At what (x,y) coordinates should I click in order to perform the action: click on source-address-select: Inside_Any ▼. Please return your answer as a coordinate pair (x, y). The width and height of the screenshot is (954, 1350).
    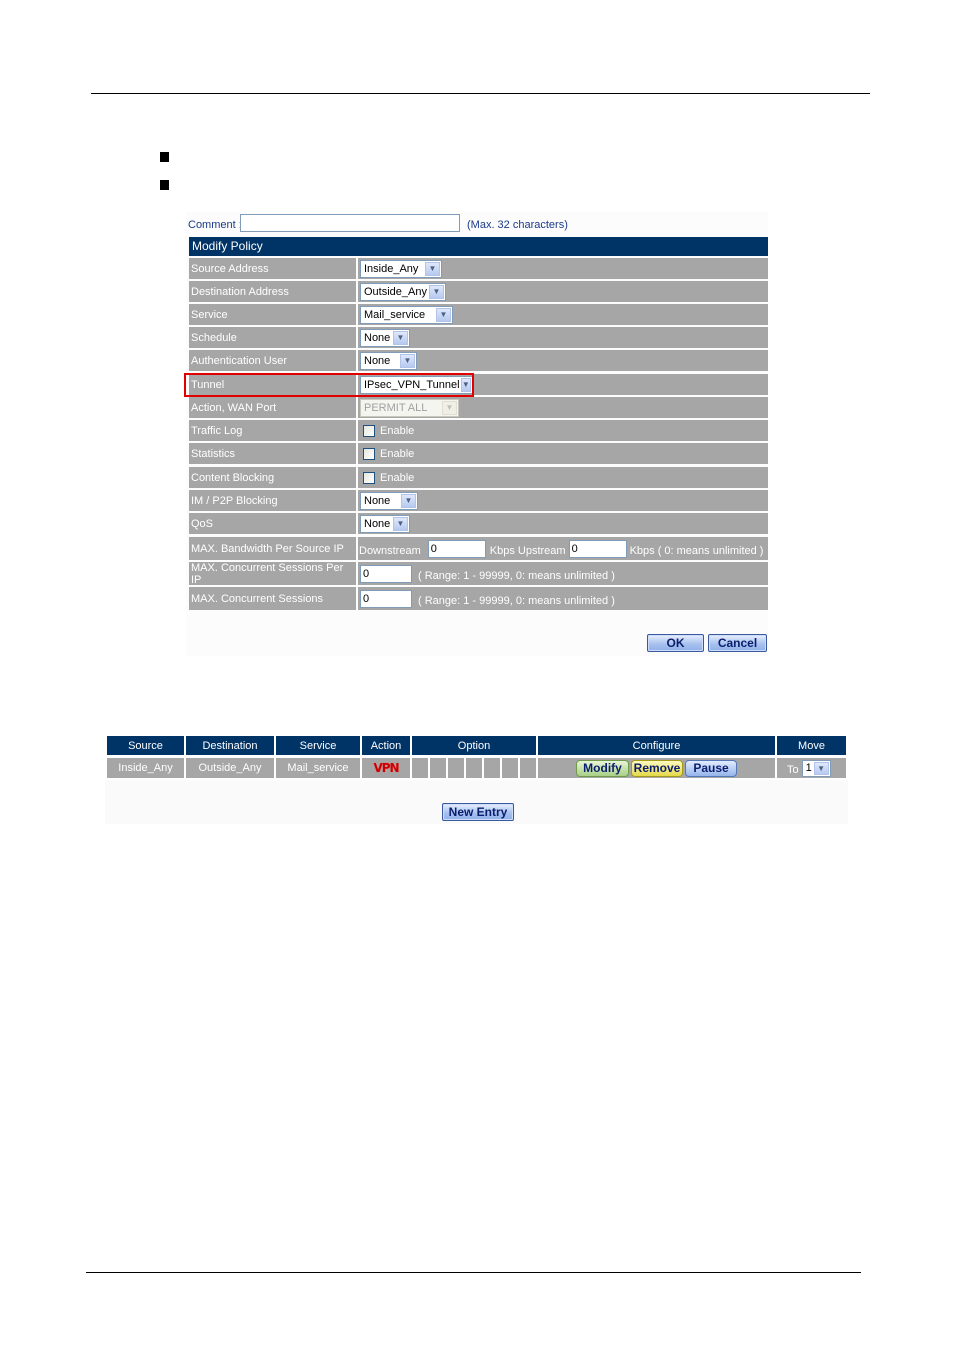
    Looking at the image, I should click on (401, 268).